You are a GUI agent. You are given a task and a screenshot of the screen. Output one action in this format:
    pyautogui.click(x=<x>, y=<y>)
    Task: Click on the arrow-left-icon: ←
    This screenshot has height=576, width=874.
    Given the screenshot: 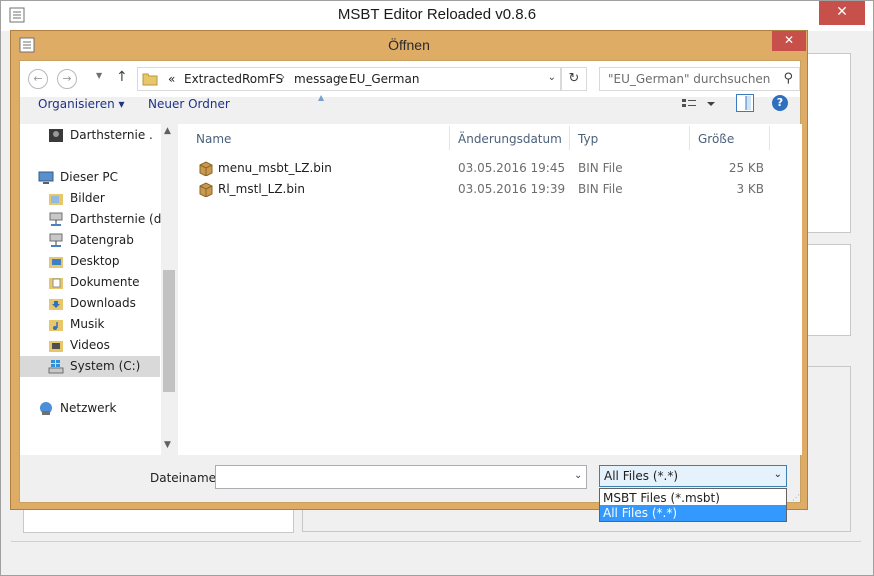 What is the action you would take?
    pyautogui.click(x=38, y=78)
    